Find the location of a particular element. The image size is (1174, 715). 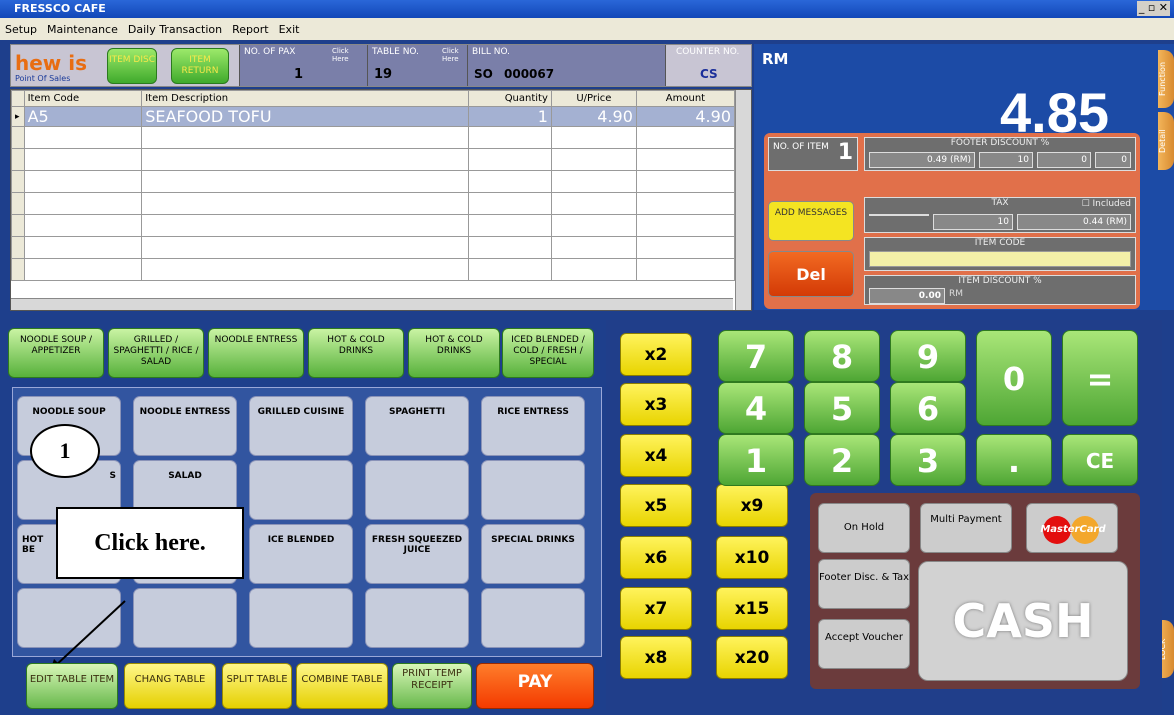

item-rice-entress: RICE ENTRESS is located at coordinates (533, 426).